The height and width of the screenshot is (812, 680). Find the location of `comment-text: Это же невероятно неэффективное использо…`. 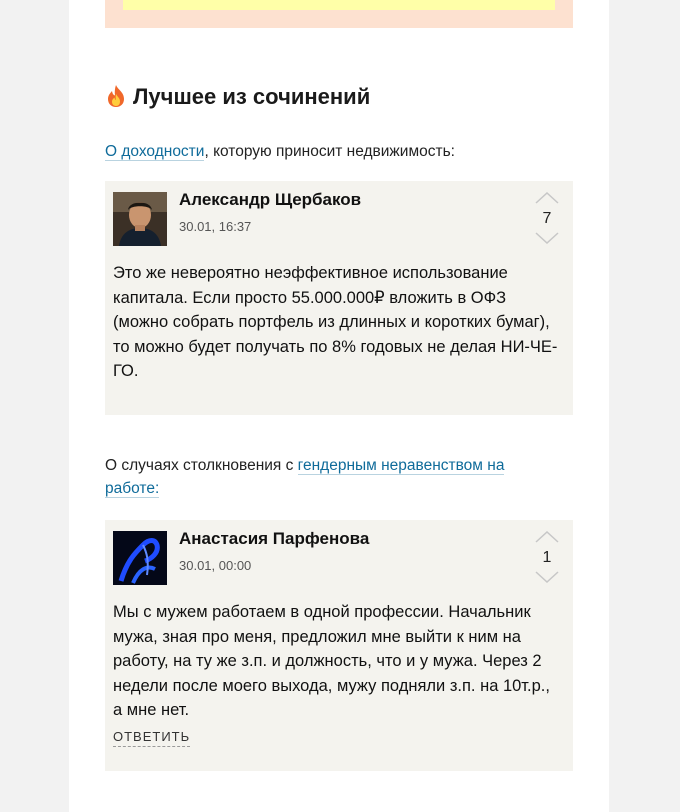

comment-text: Это же невероятно неэффективное использо… is located at coordinates (335, 322).